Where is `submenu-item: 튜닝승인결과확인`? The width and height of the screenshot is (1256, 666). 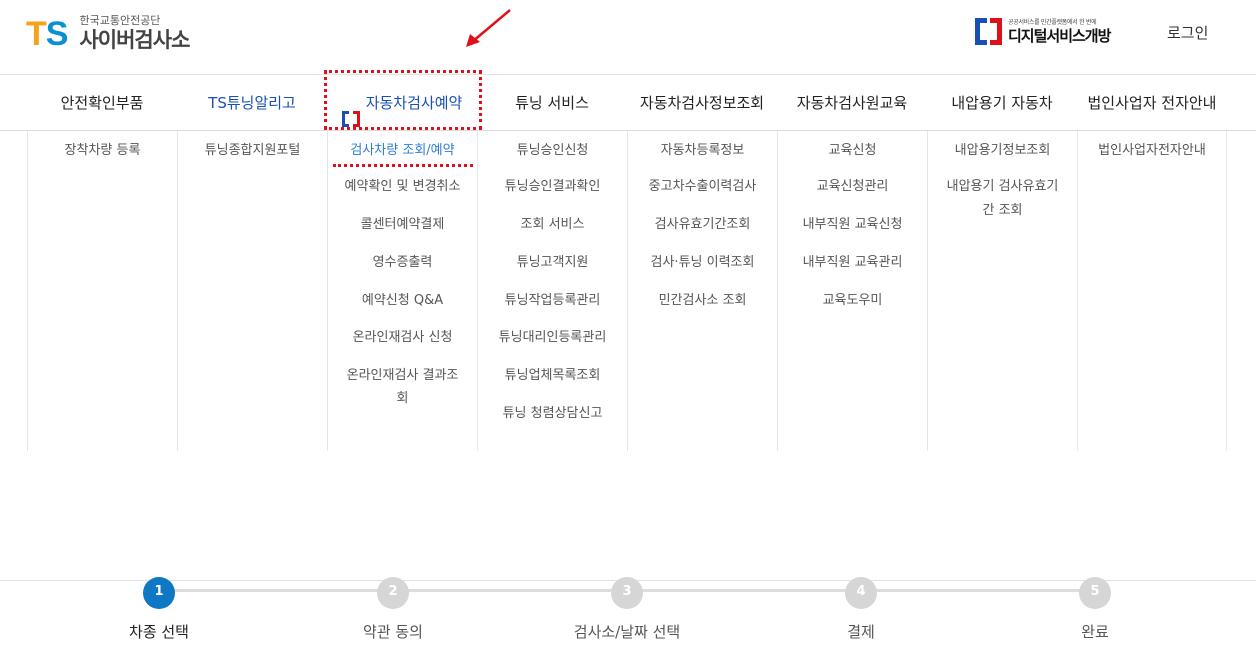
submenu-item: 튜닝승인결과확인 is located at coordinates (552, 187).